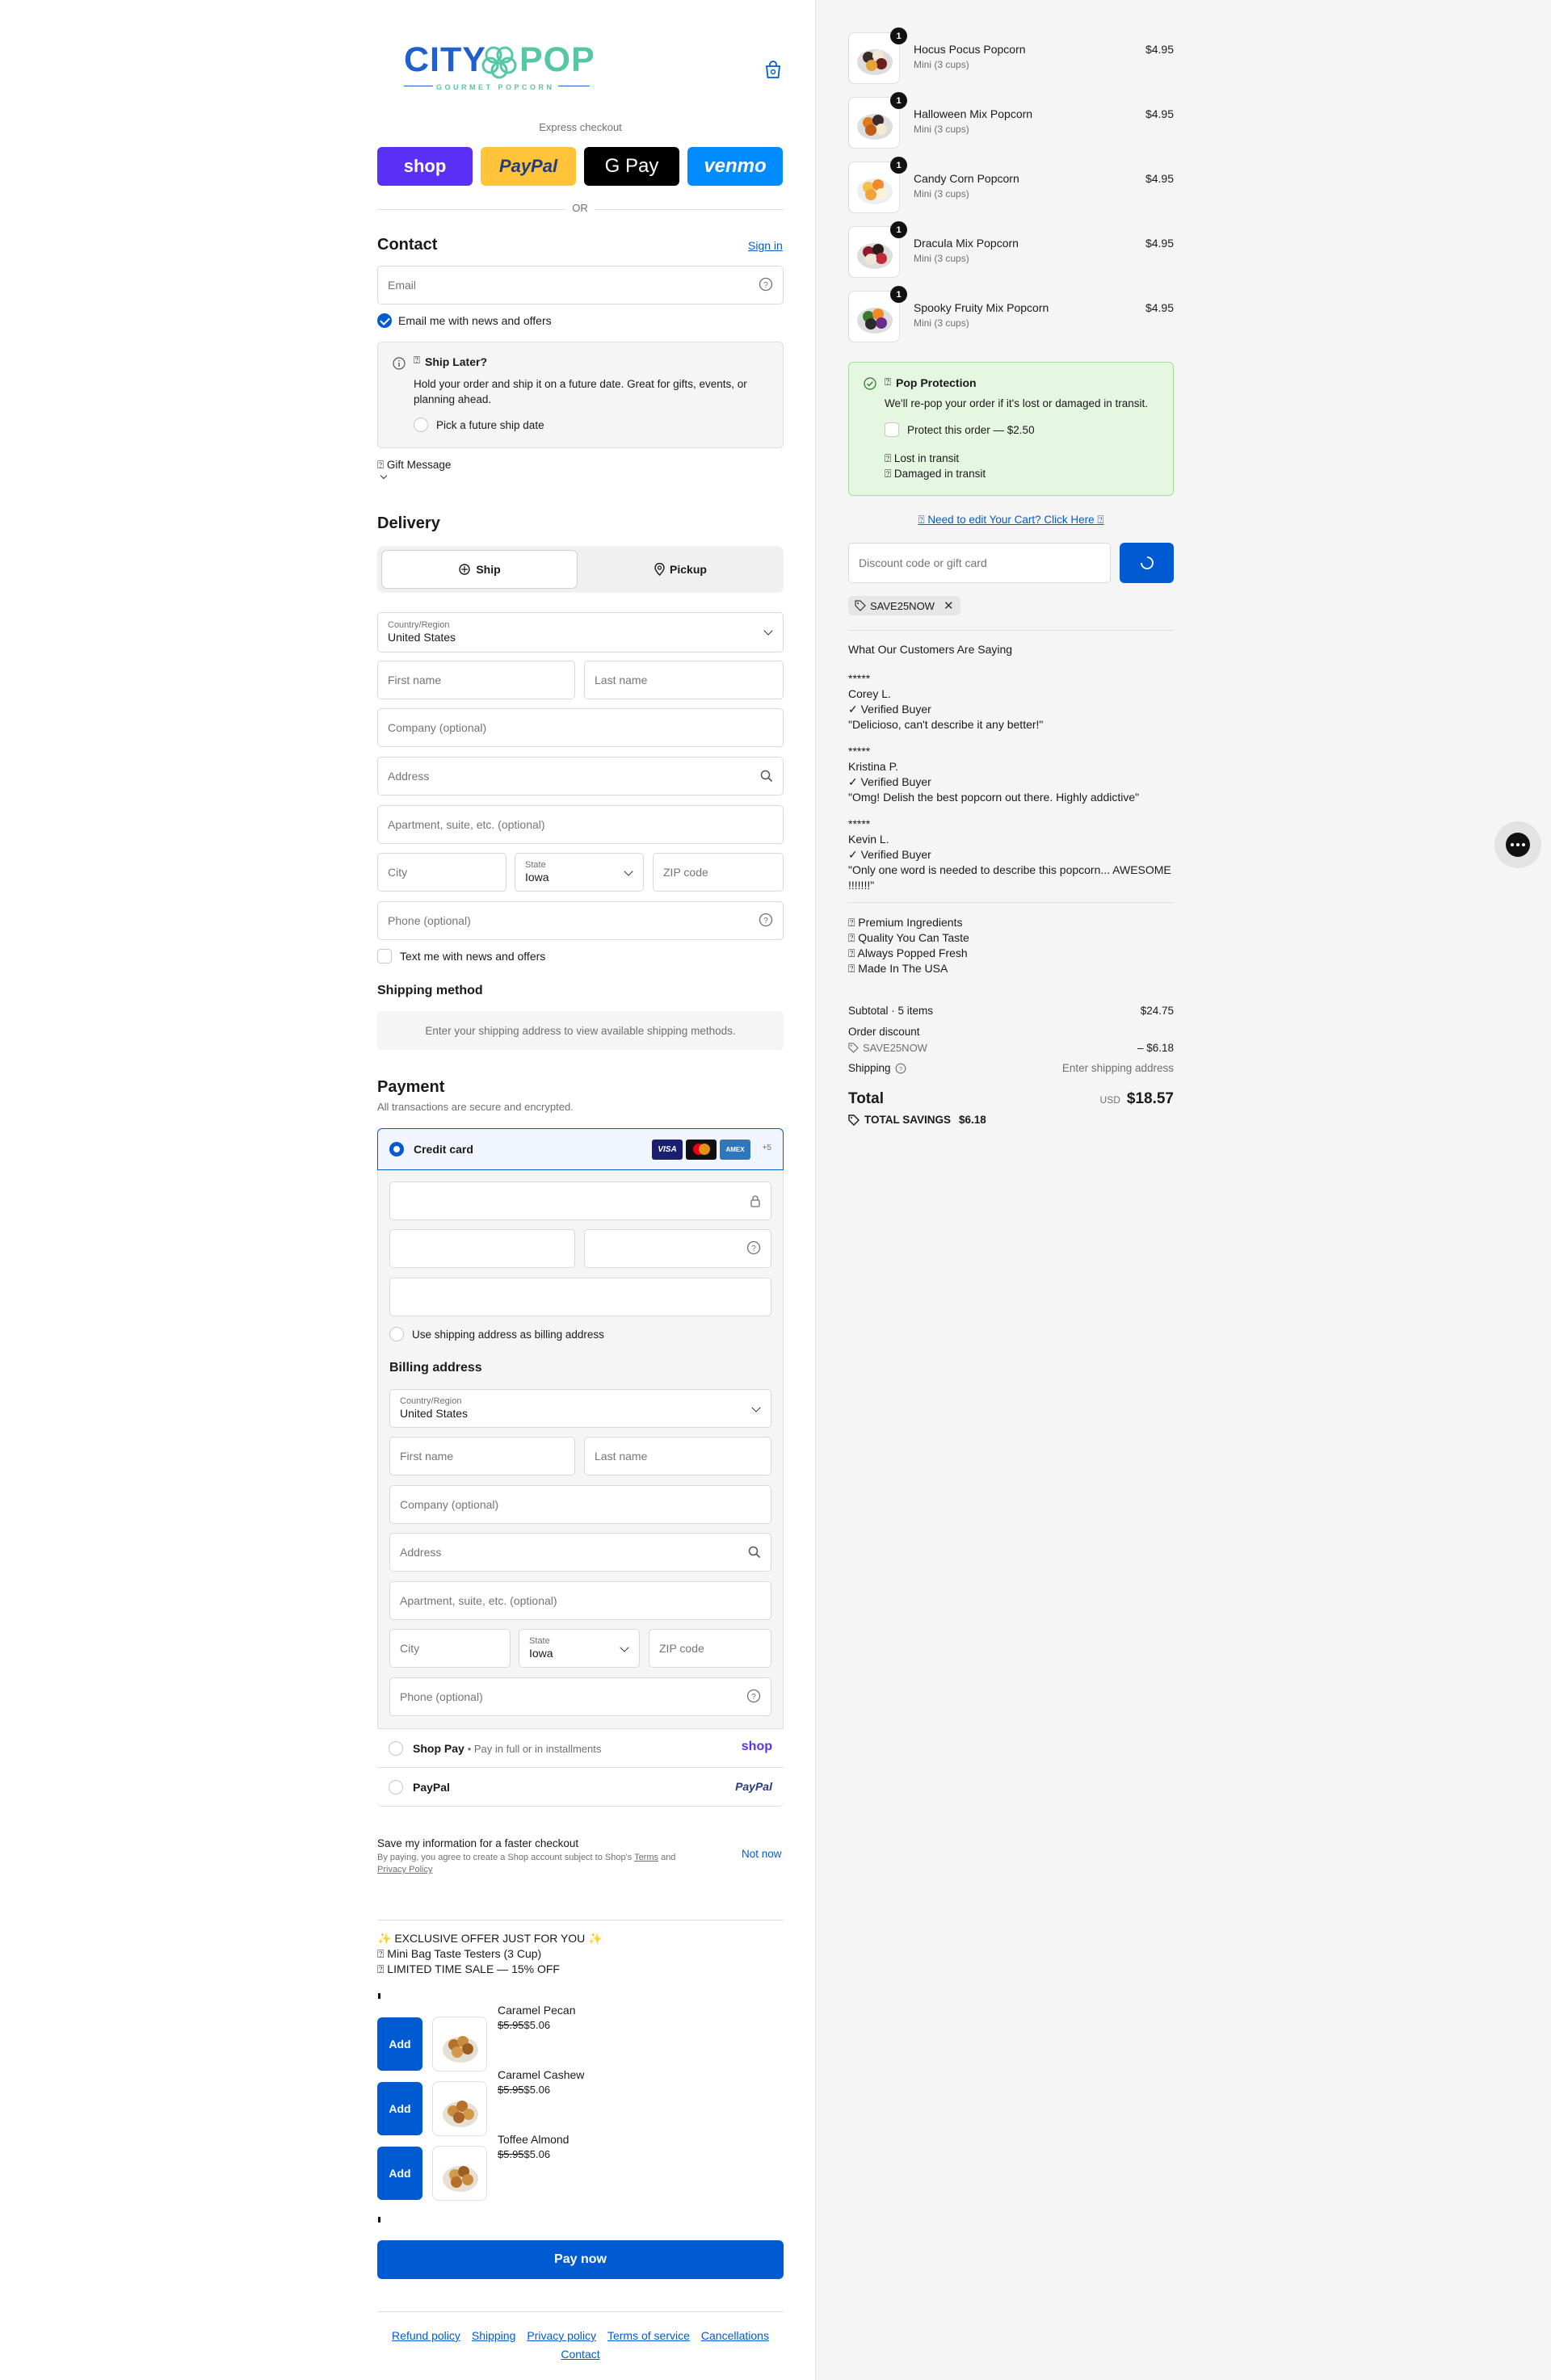 This screenshot has height=2380, width=1551. I want to click on billing-apartment-field: Apartment, suite, etc. (optional), so click(580, 1600).